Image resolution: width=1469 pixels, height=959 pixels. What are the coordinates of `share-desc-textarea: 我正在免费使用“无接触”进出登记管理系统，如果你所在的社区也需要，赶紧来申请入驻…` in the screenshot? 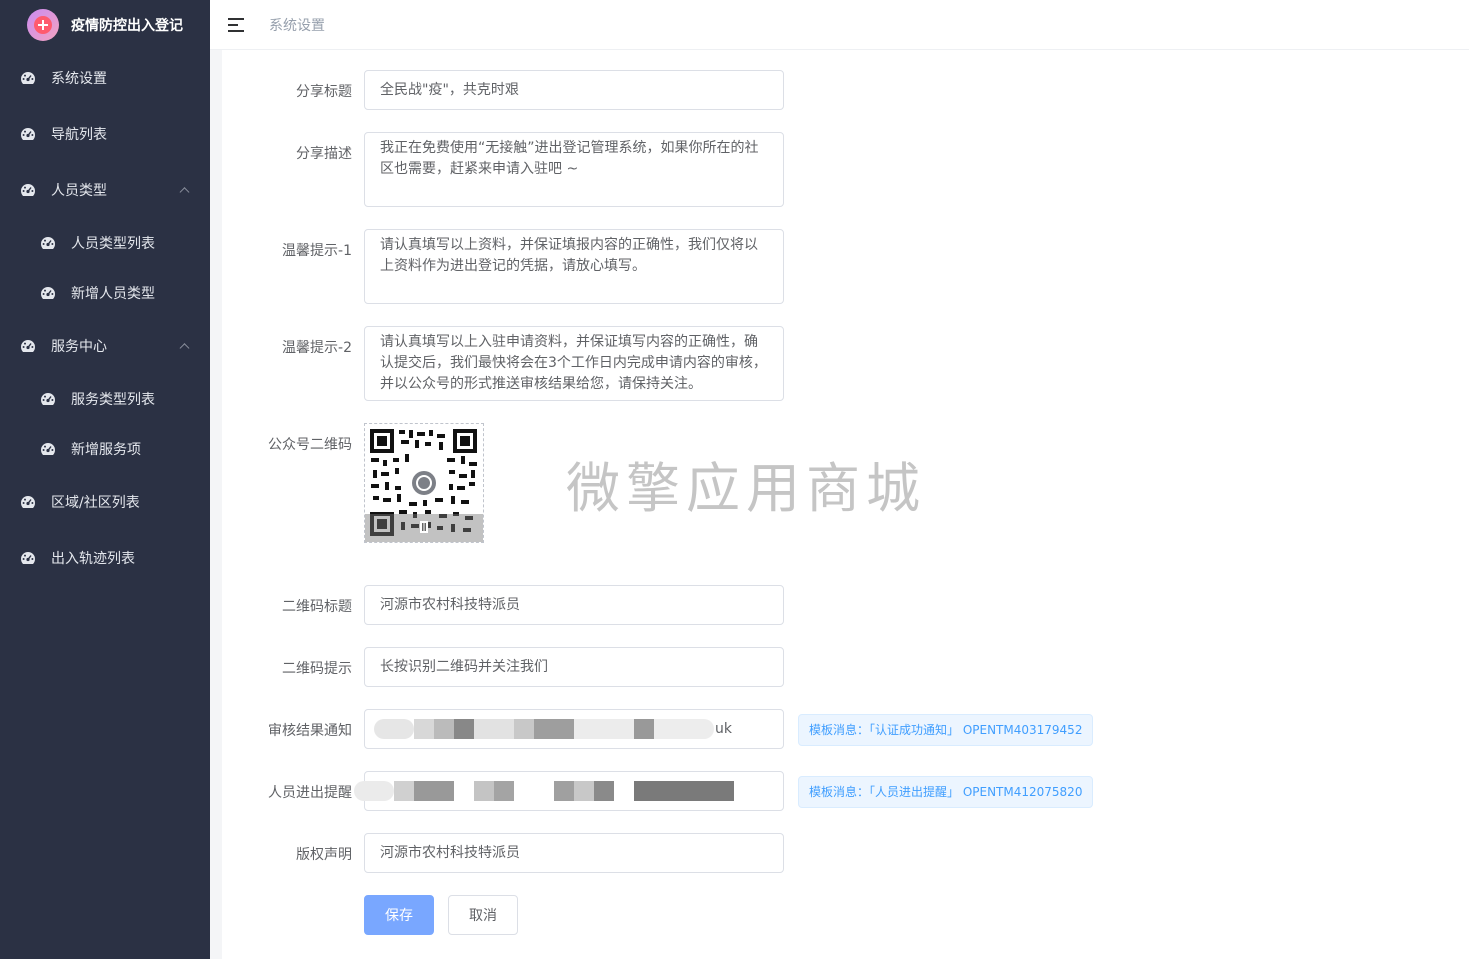 It's located at (574, 169).